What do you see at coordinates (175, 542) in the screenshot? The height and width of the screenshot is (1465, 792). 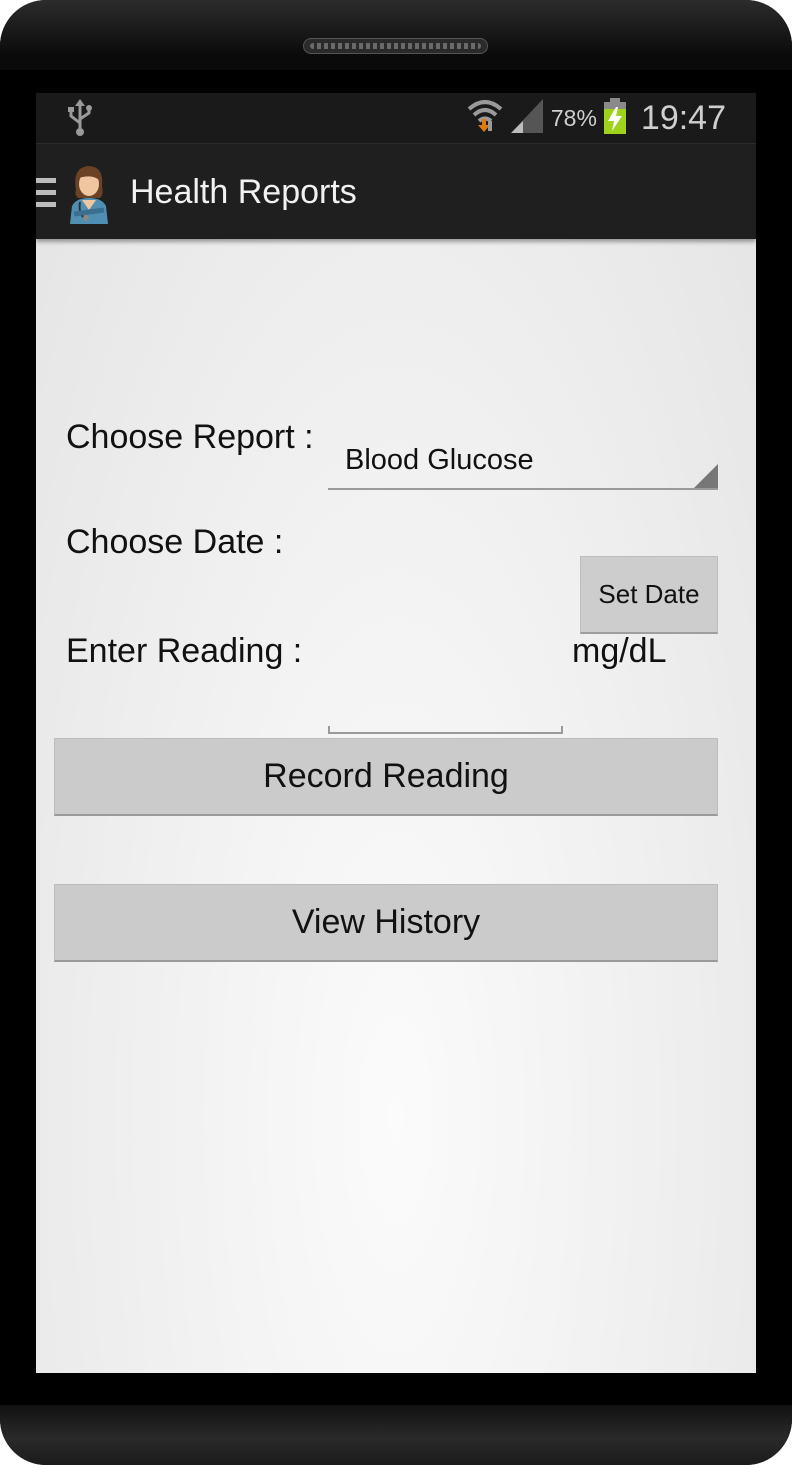 I see `choose-date-label: Choose Date :` at bounding box center [175, 542].